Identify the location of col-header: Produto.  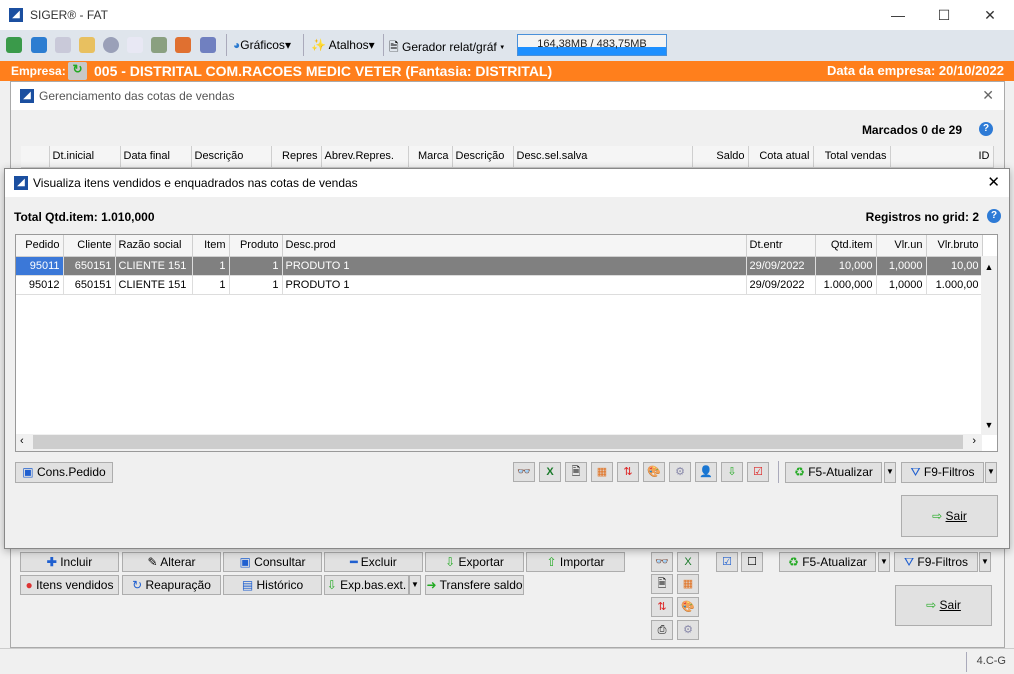
(256, 246).